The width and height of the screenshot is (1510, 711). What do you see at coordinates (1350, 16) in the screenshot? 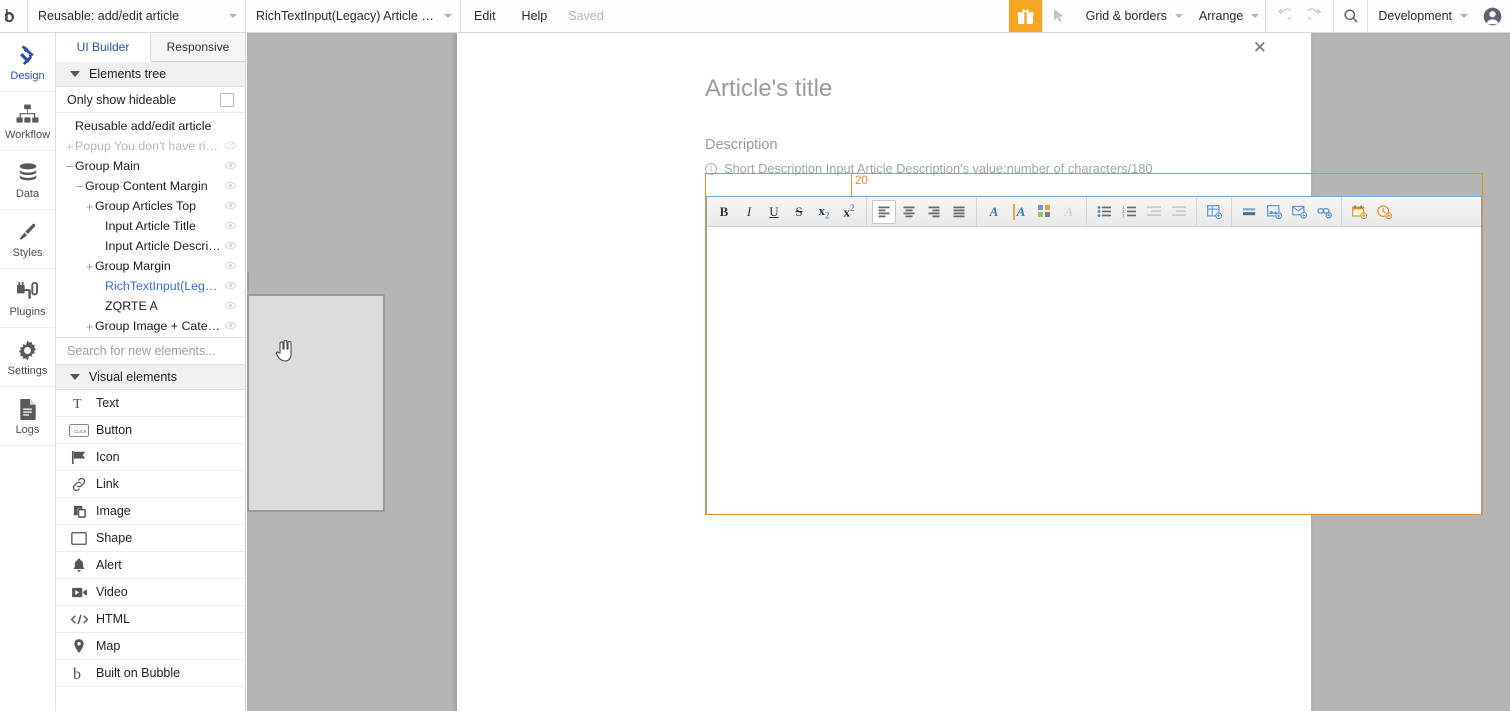
I see `search-icon` at bounding box center [1350, 16].